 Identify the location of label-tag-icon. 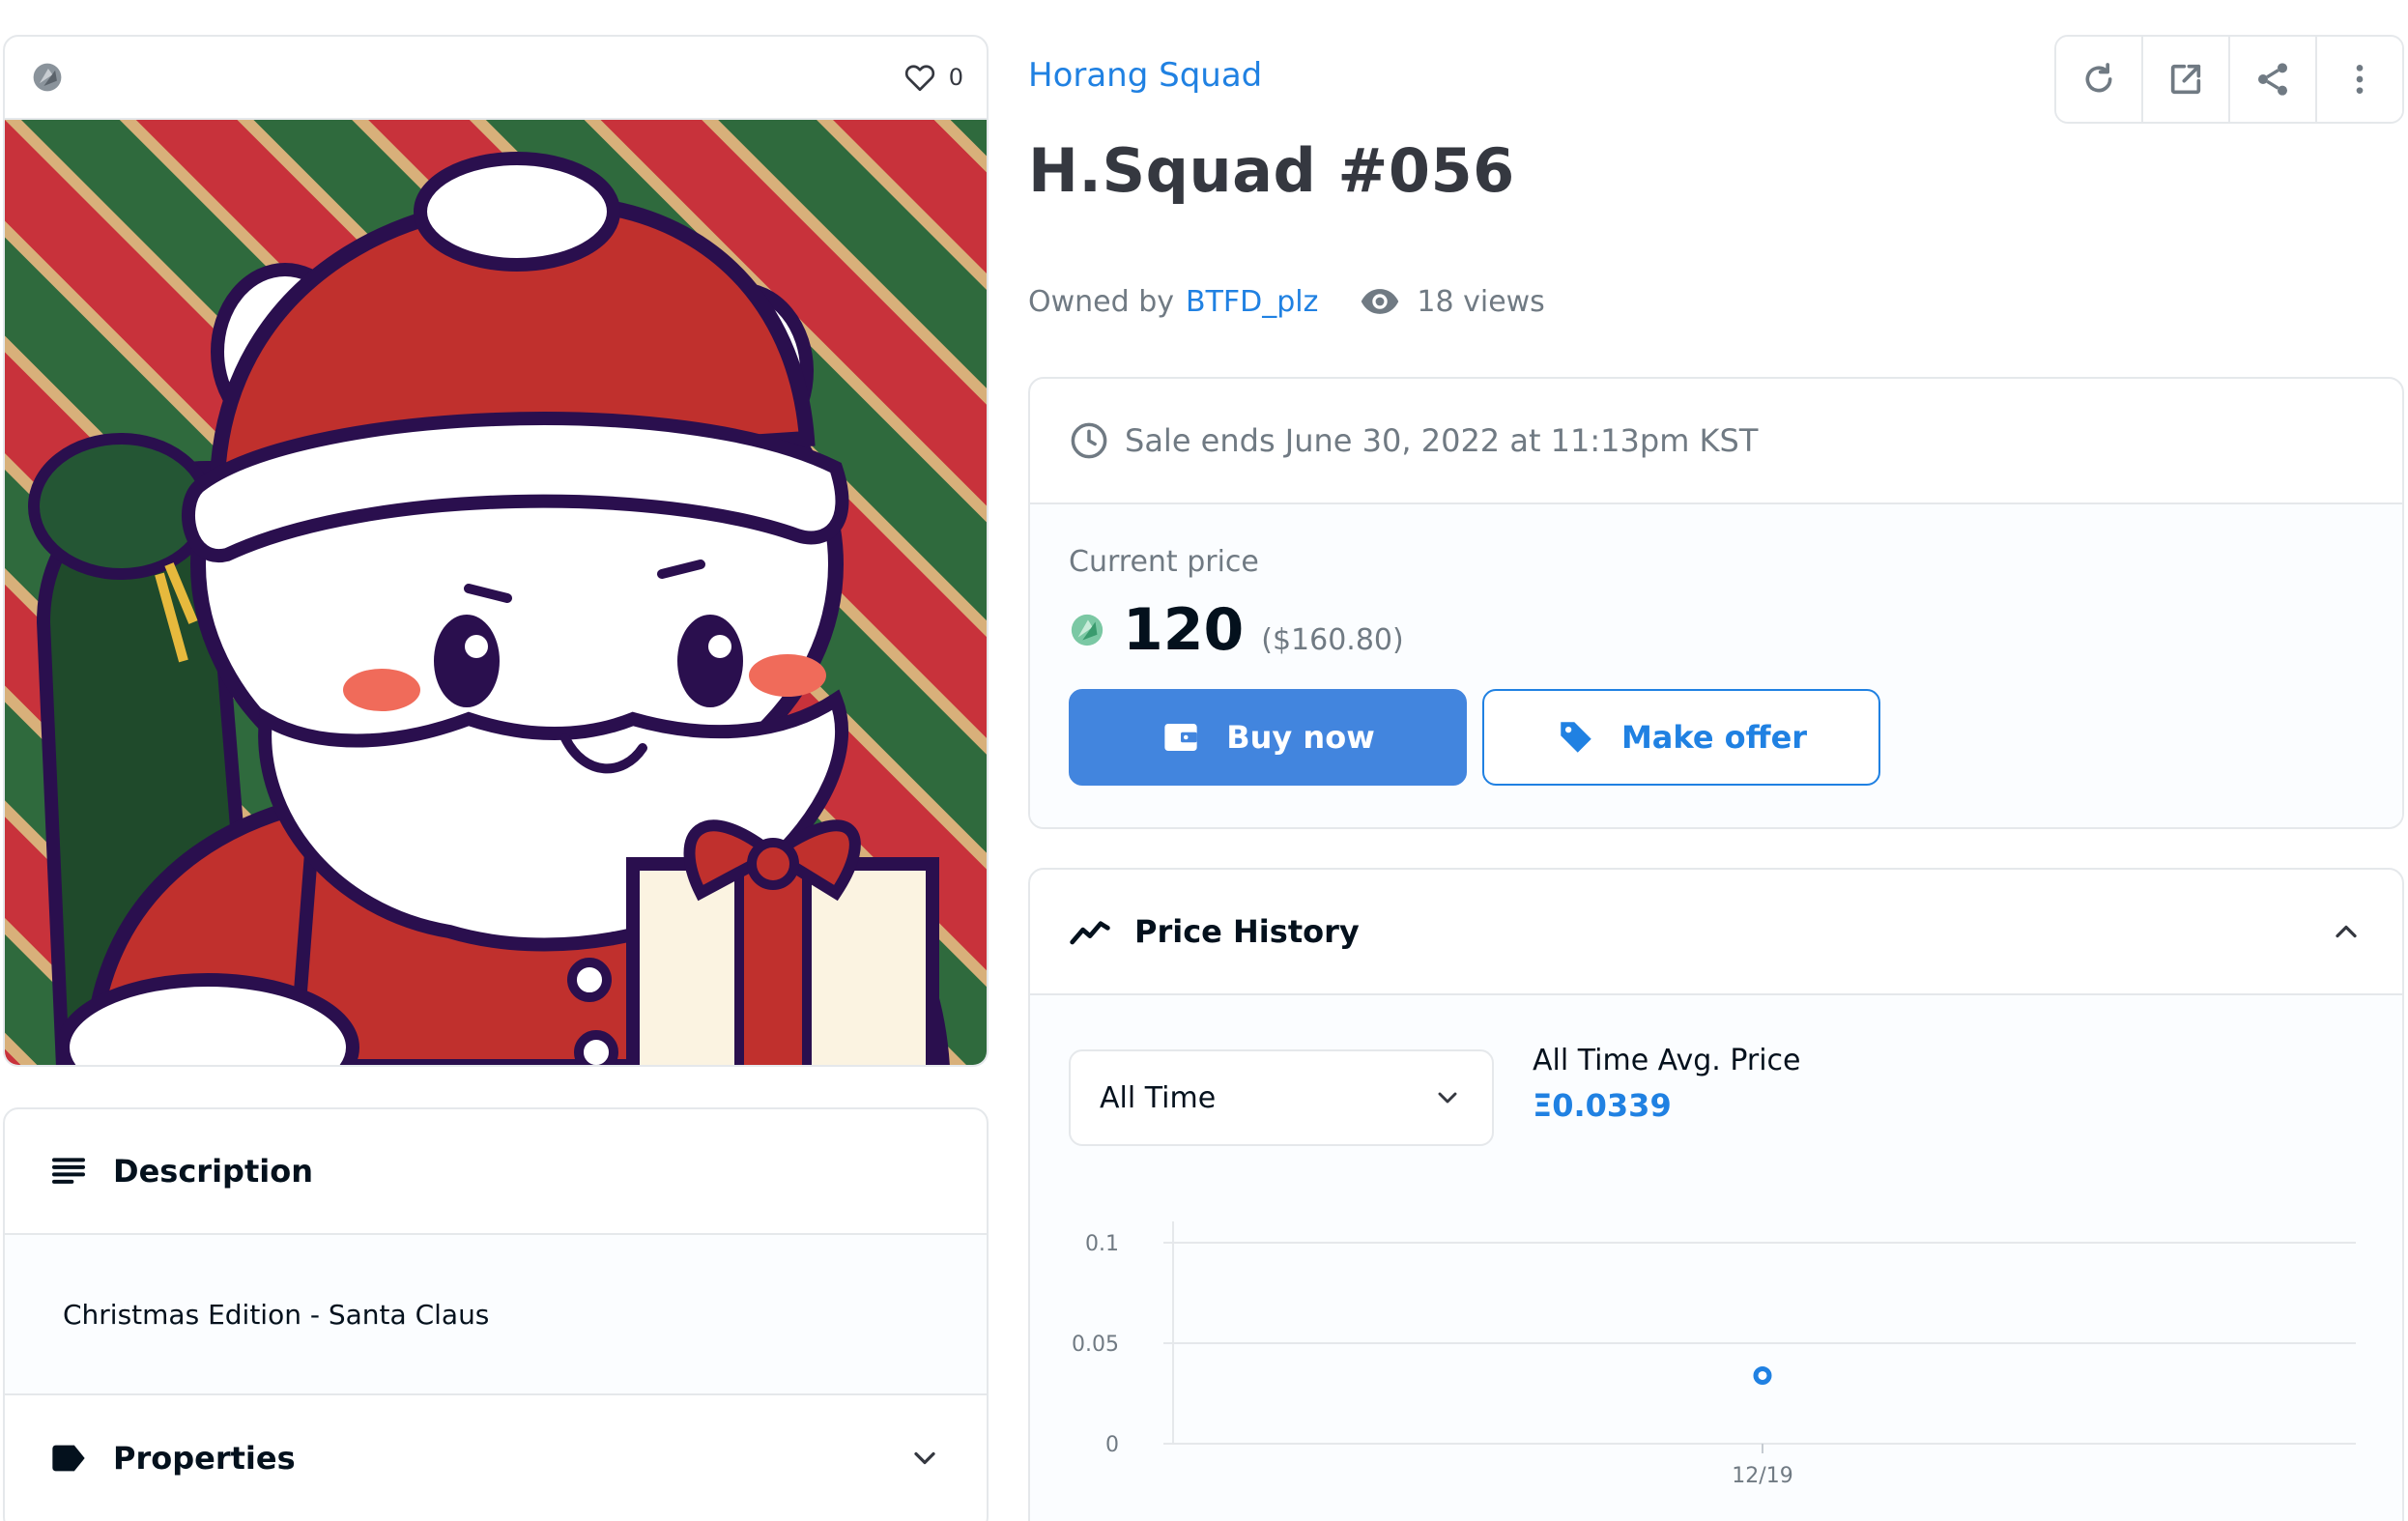
(69, 1458).